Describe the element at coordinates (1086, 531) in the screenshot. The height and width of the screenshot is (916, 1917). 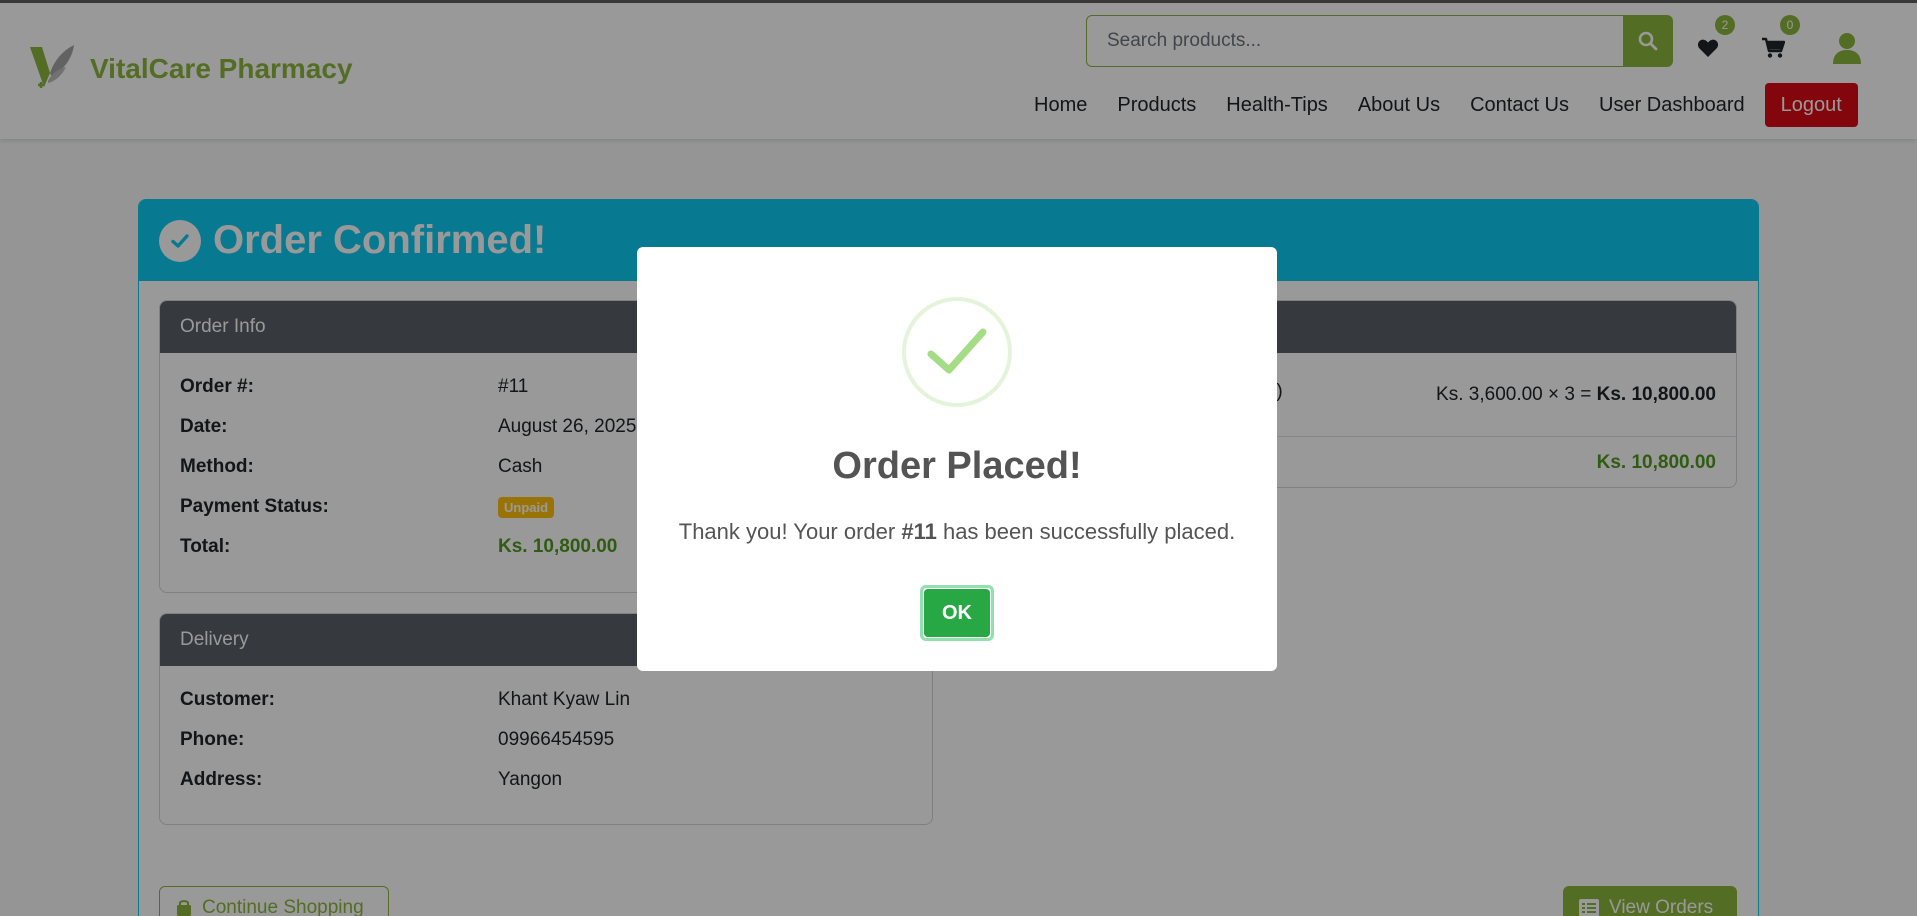
I see `dialog-message-end: has been successfully placed.` at that location.